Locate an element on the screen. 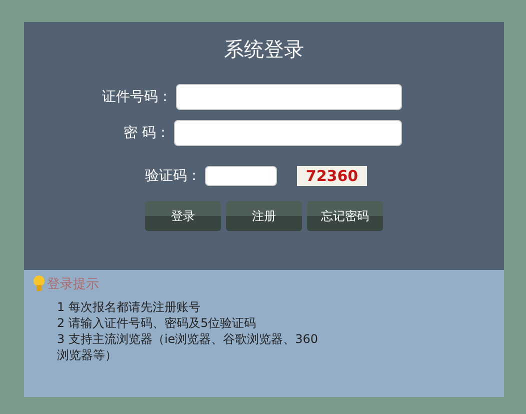 The height and width of the screenshot is (414, 526). field-label: 证件号码： is located at coordinates (136, 97).